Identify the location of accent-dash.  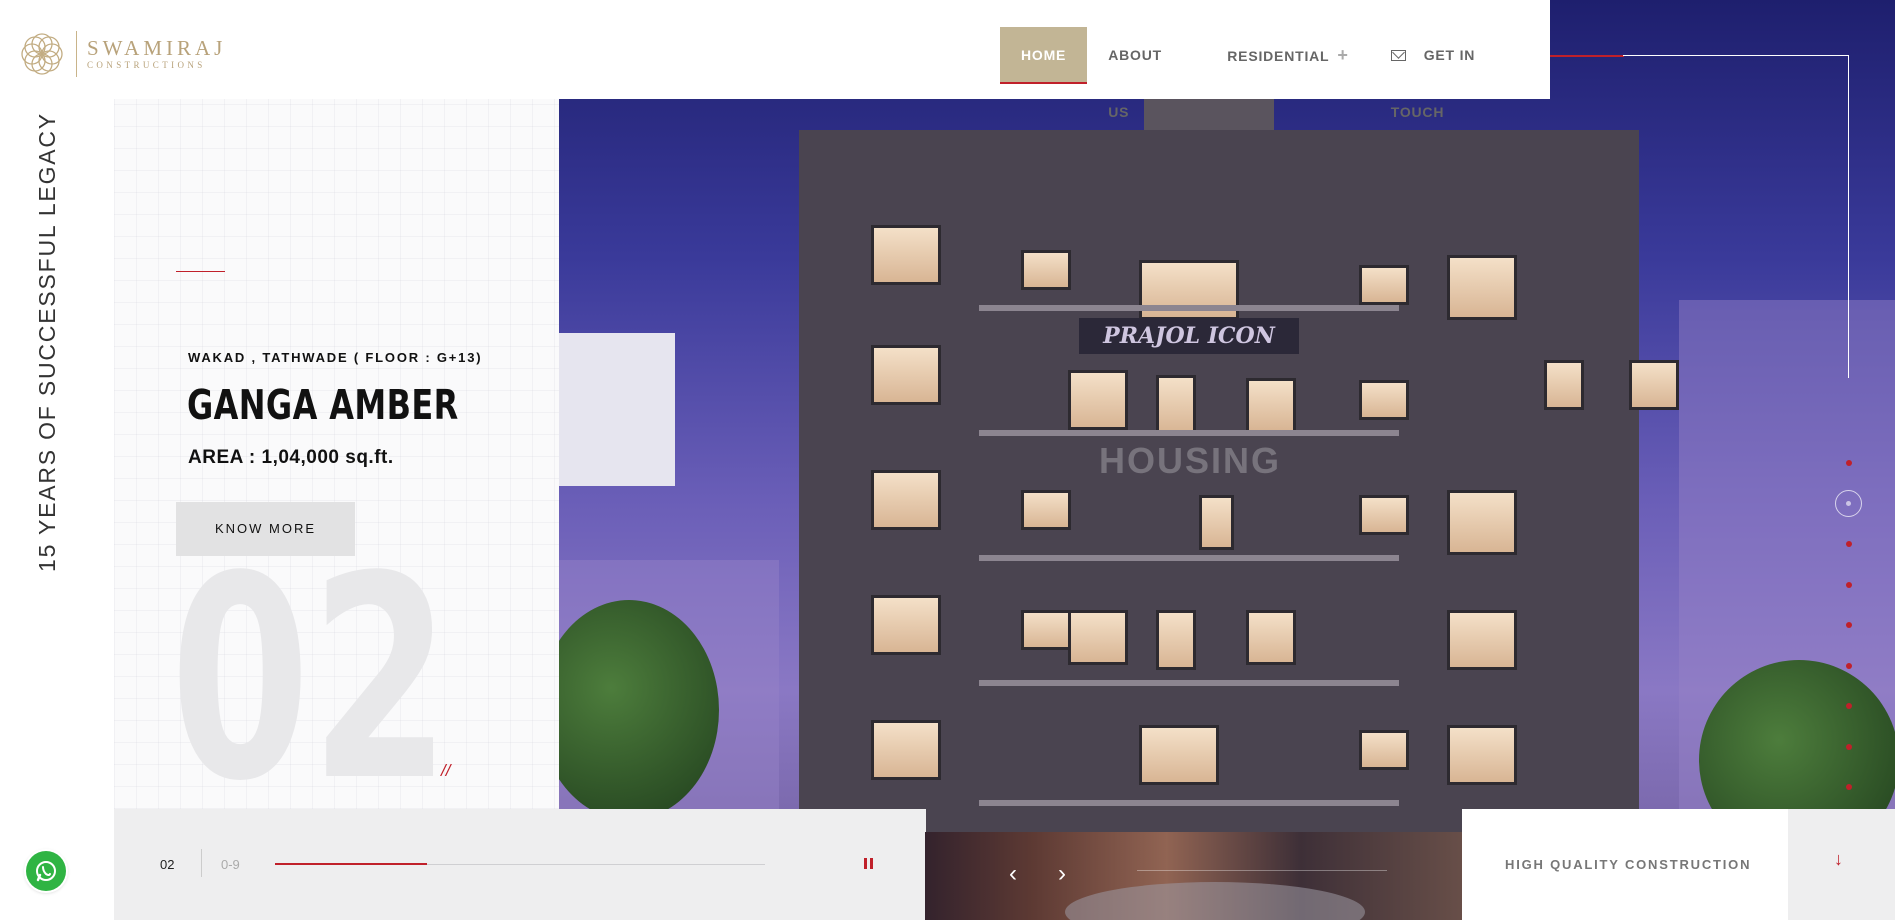
(200, 271).